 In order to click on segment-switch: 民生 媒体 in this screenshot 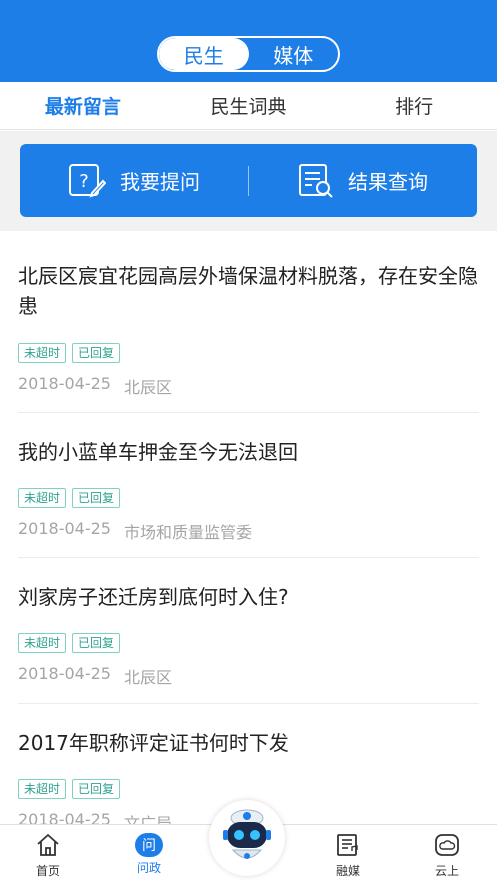, I will do `click(248, 54)`.